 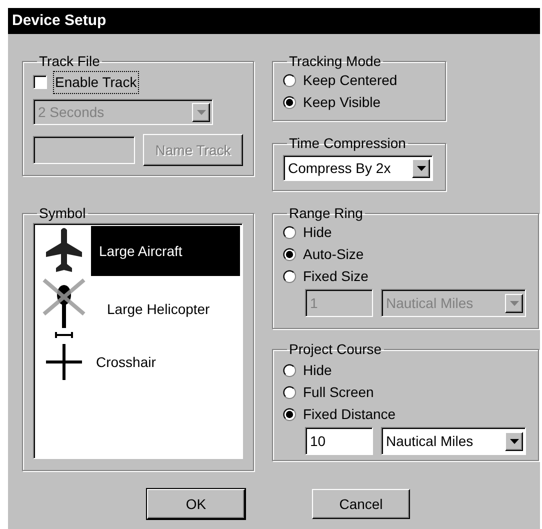 I want to click on option-label: Fixed Size, so click(x=335, y=276).